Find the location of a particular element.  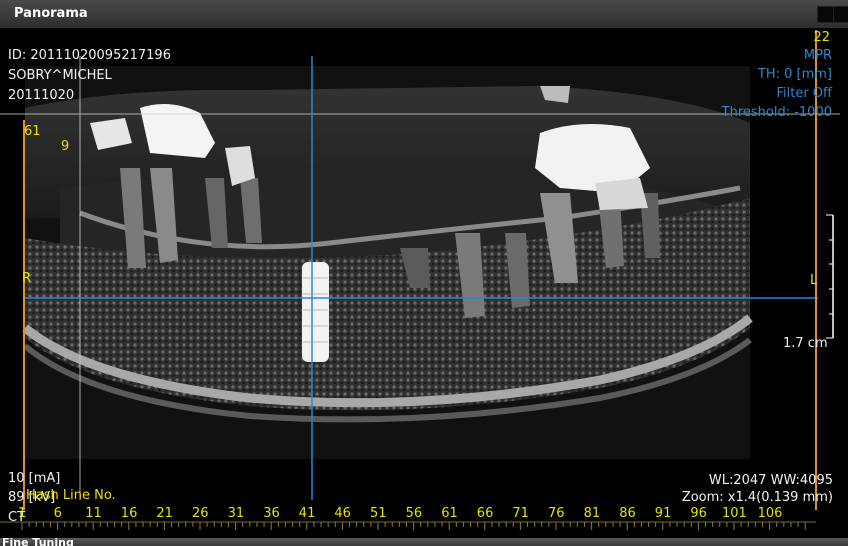

ruler-label: 76 is located at coordinates (556, 513).